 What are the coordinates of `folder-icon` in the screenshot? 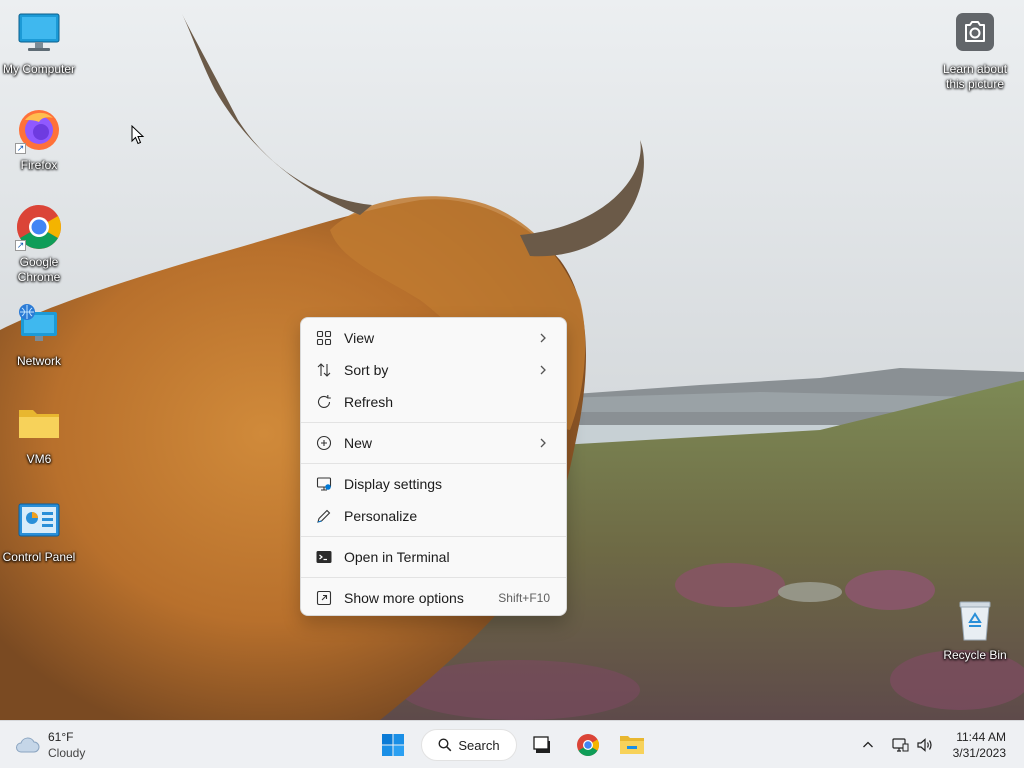 It's located at (39, 424).